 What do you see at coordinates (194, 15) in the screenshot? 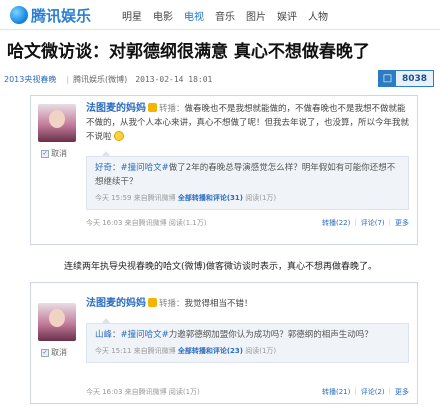
I see `nav-item-tv: 电视` at bounding box center [194, 15].